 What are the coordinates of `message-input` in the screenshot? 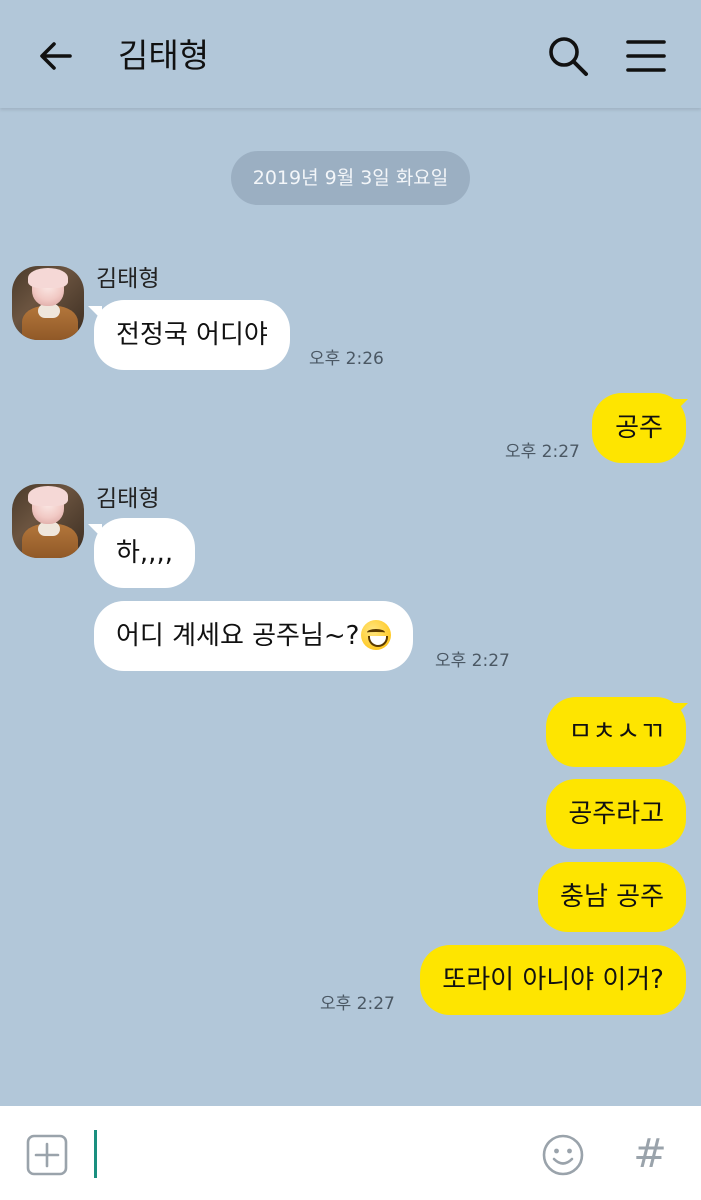 It's located at (308, 1154).